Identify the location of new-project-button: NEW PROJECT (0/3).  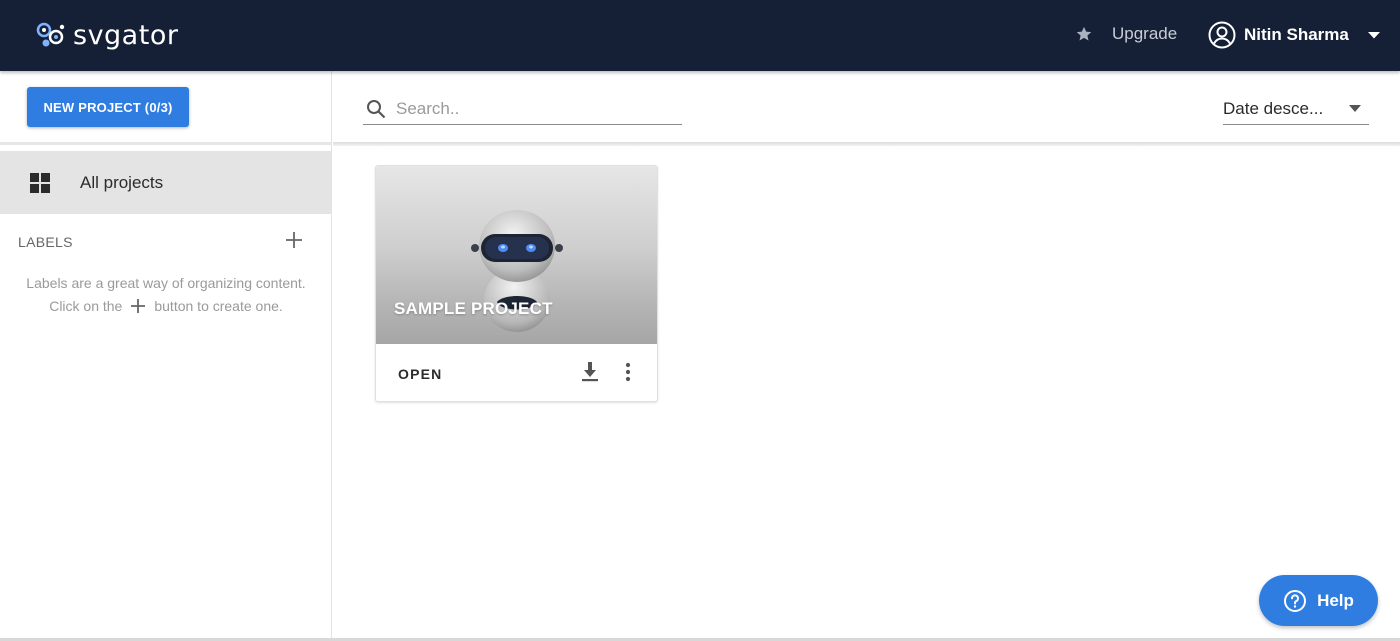
(108, 107).